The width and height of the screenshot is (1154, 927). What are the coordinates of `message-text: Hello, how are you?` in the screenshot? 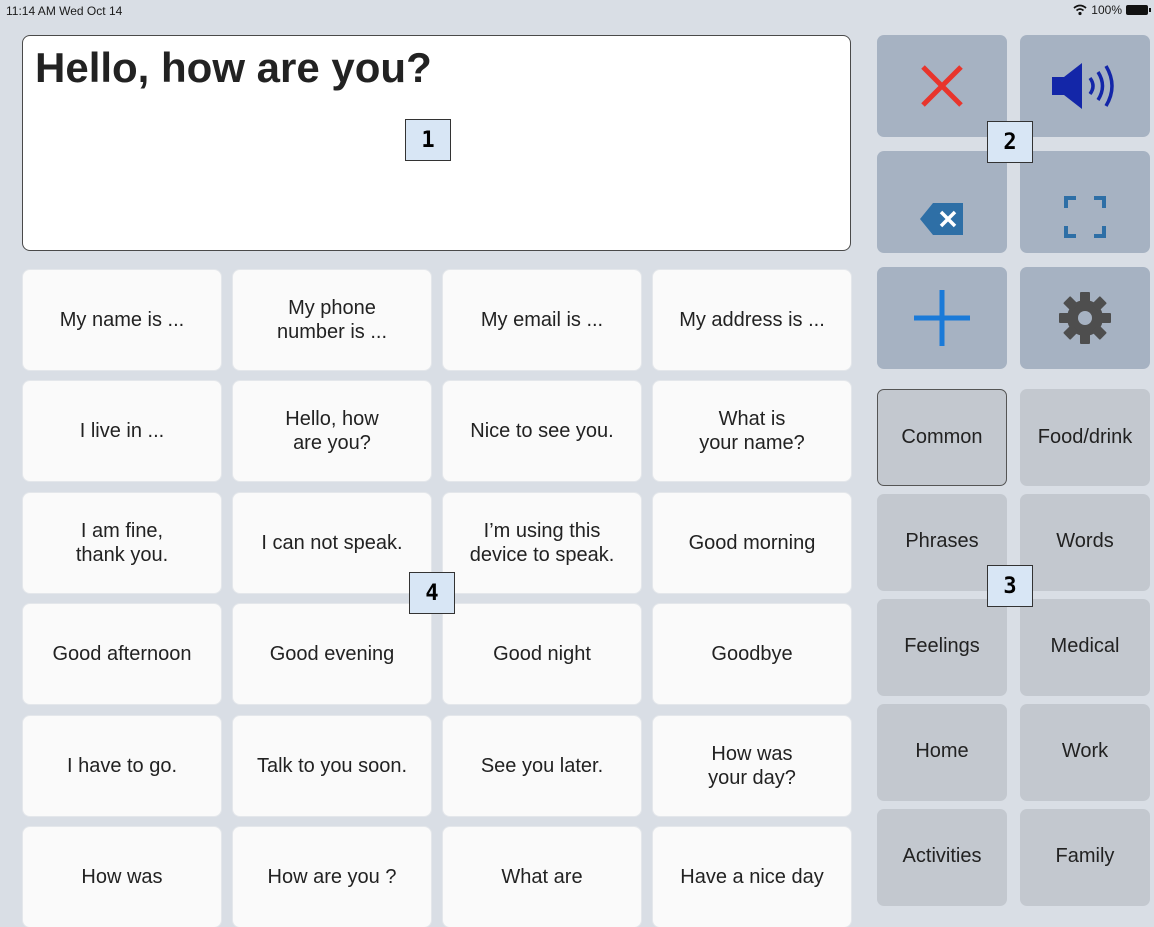 It's located at (233, 67).